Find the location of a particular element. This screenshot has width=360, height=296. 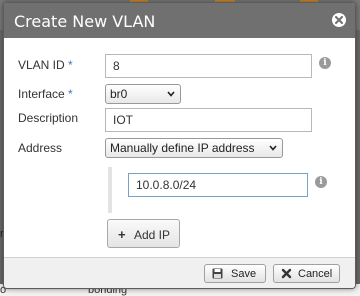

cancel-label: Cancel is located at coordinates (315, 274).